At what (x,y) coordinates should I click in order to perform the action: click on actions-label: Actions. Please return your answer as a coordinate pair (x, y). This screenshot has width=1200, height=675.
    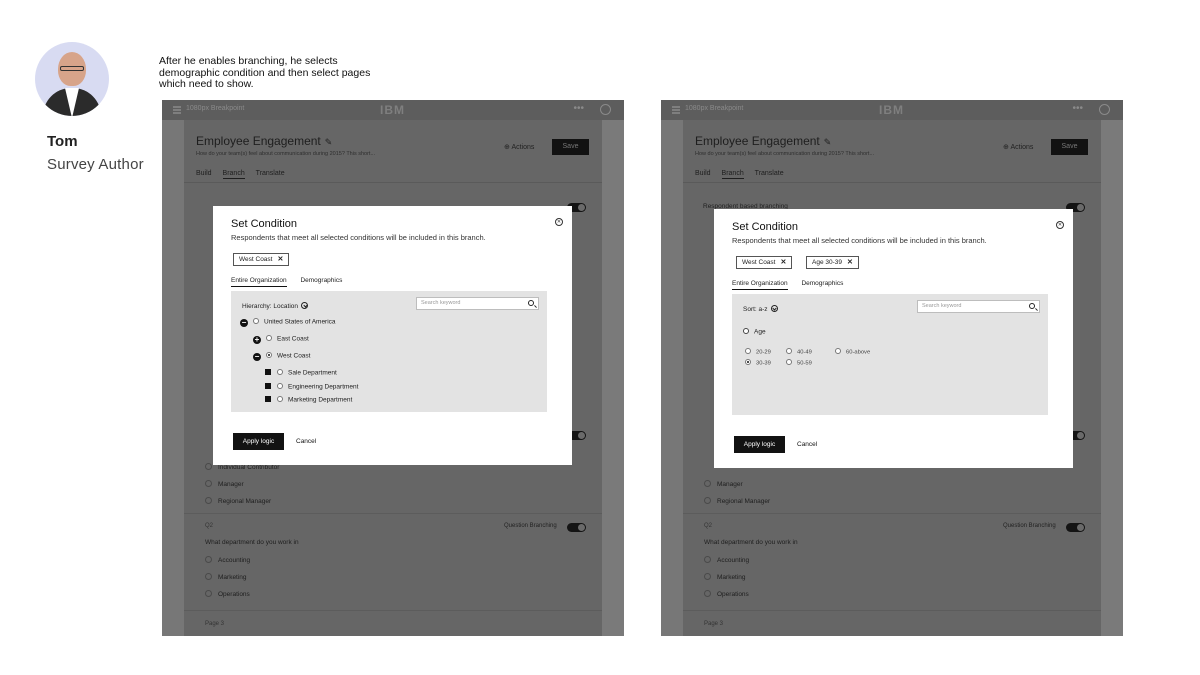
    Looking at the image, I should click on (1022, 147).